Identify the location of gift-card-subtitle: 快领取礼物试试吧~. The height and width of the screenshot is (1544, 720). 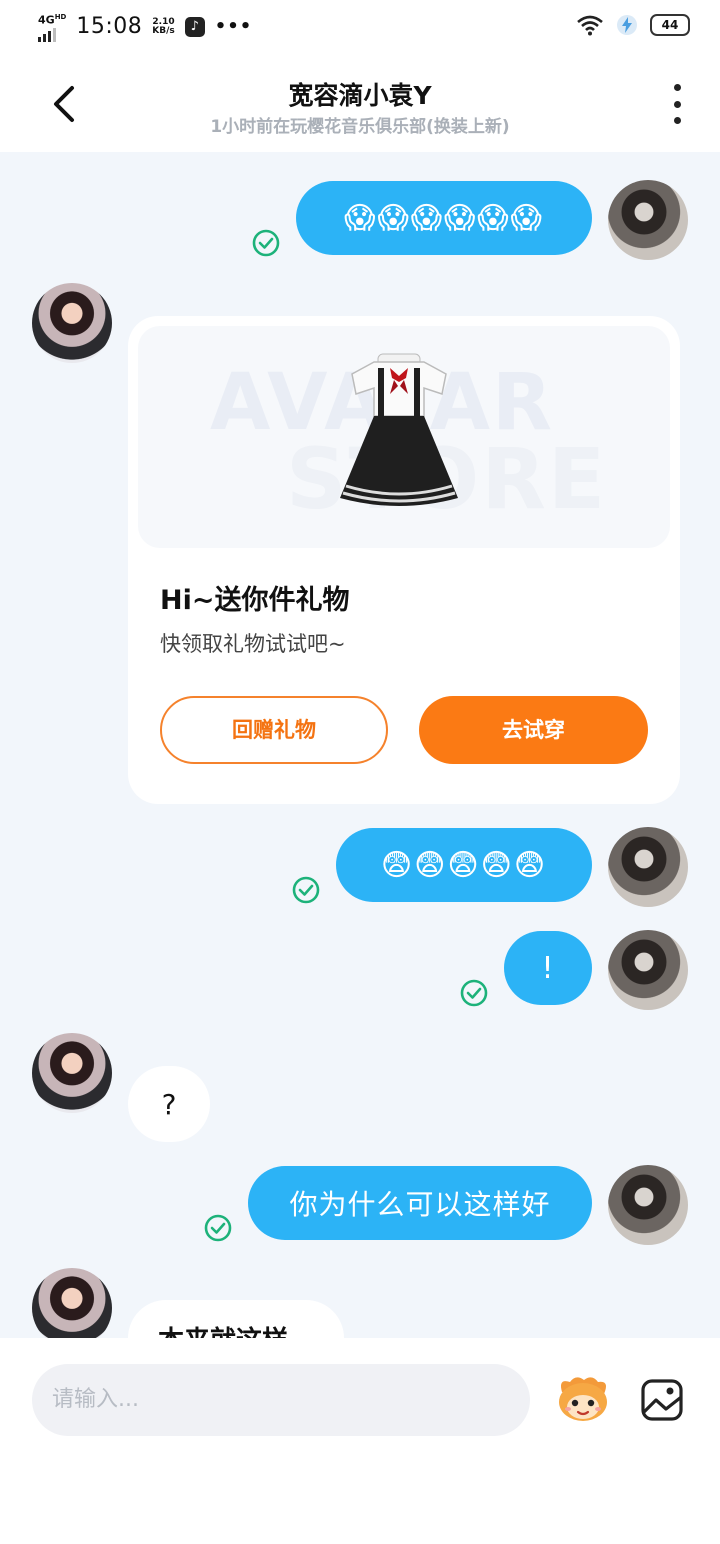
(253, 644).